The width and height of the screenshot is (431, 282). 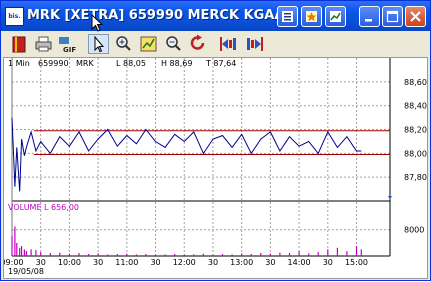 I want to click on pointer-tool-button, so click(x=98, y=44).